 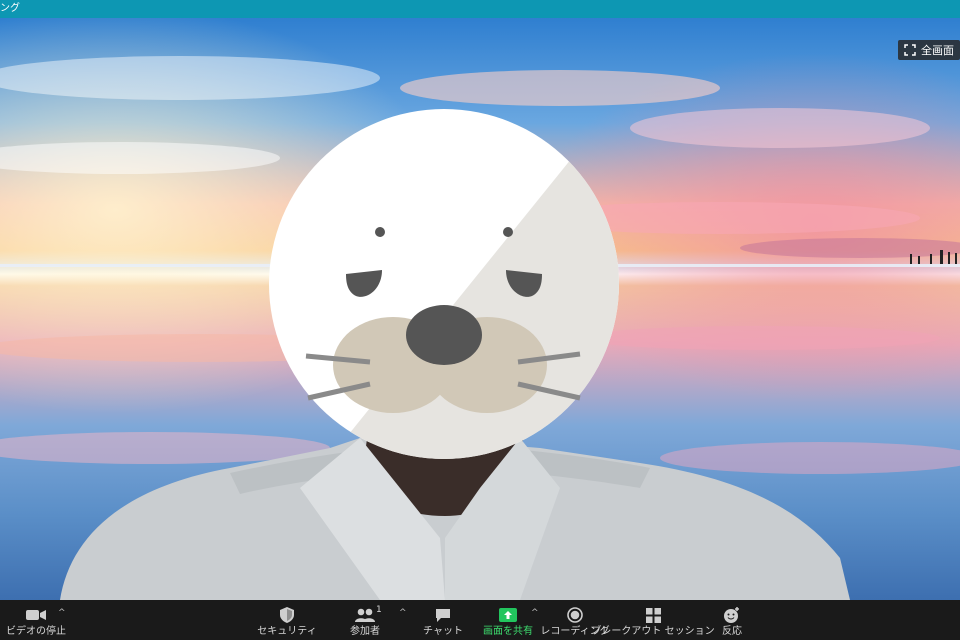 I want to click on stop-video-label: ビデオの停止, so click(x=36, y=631).